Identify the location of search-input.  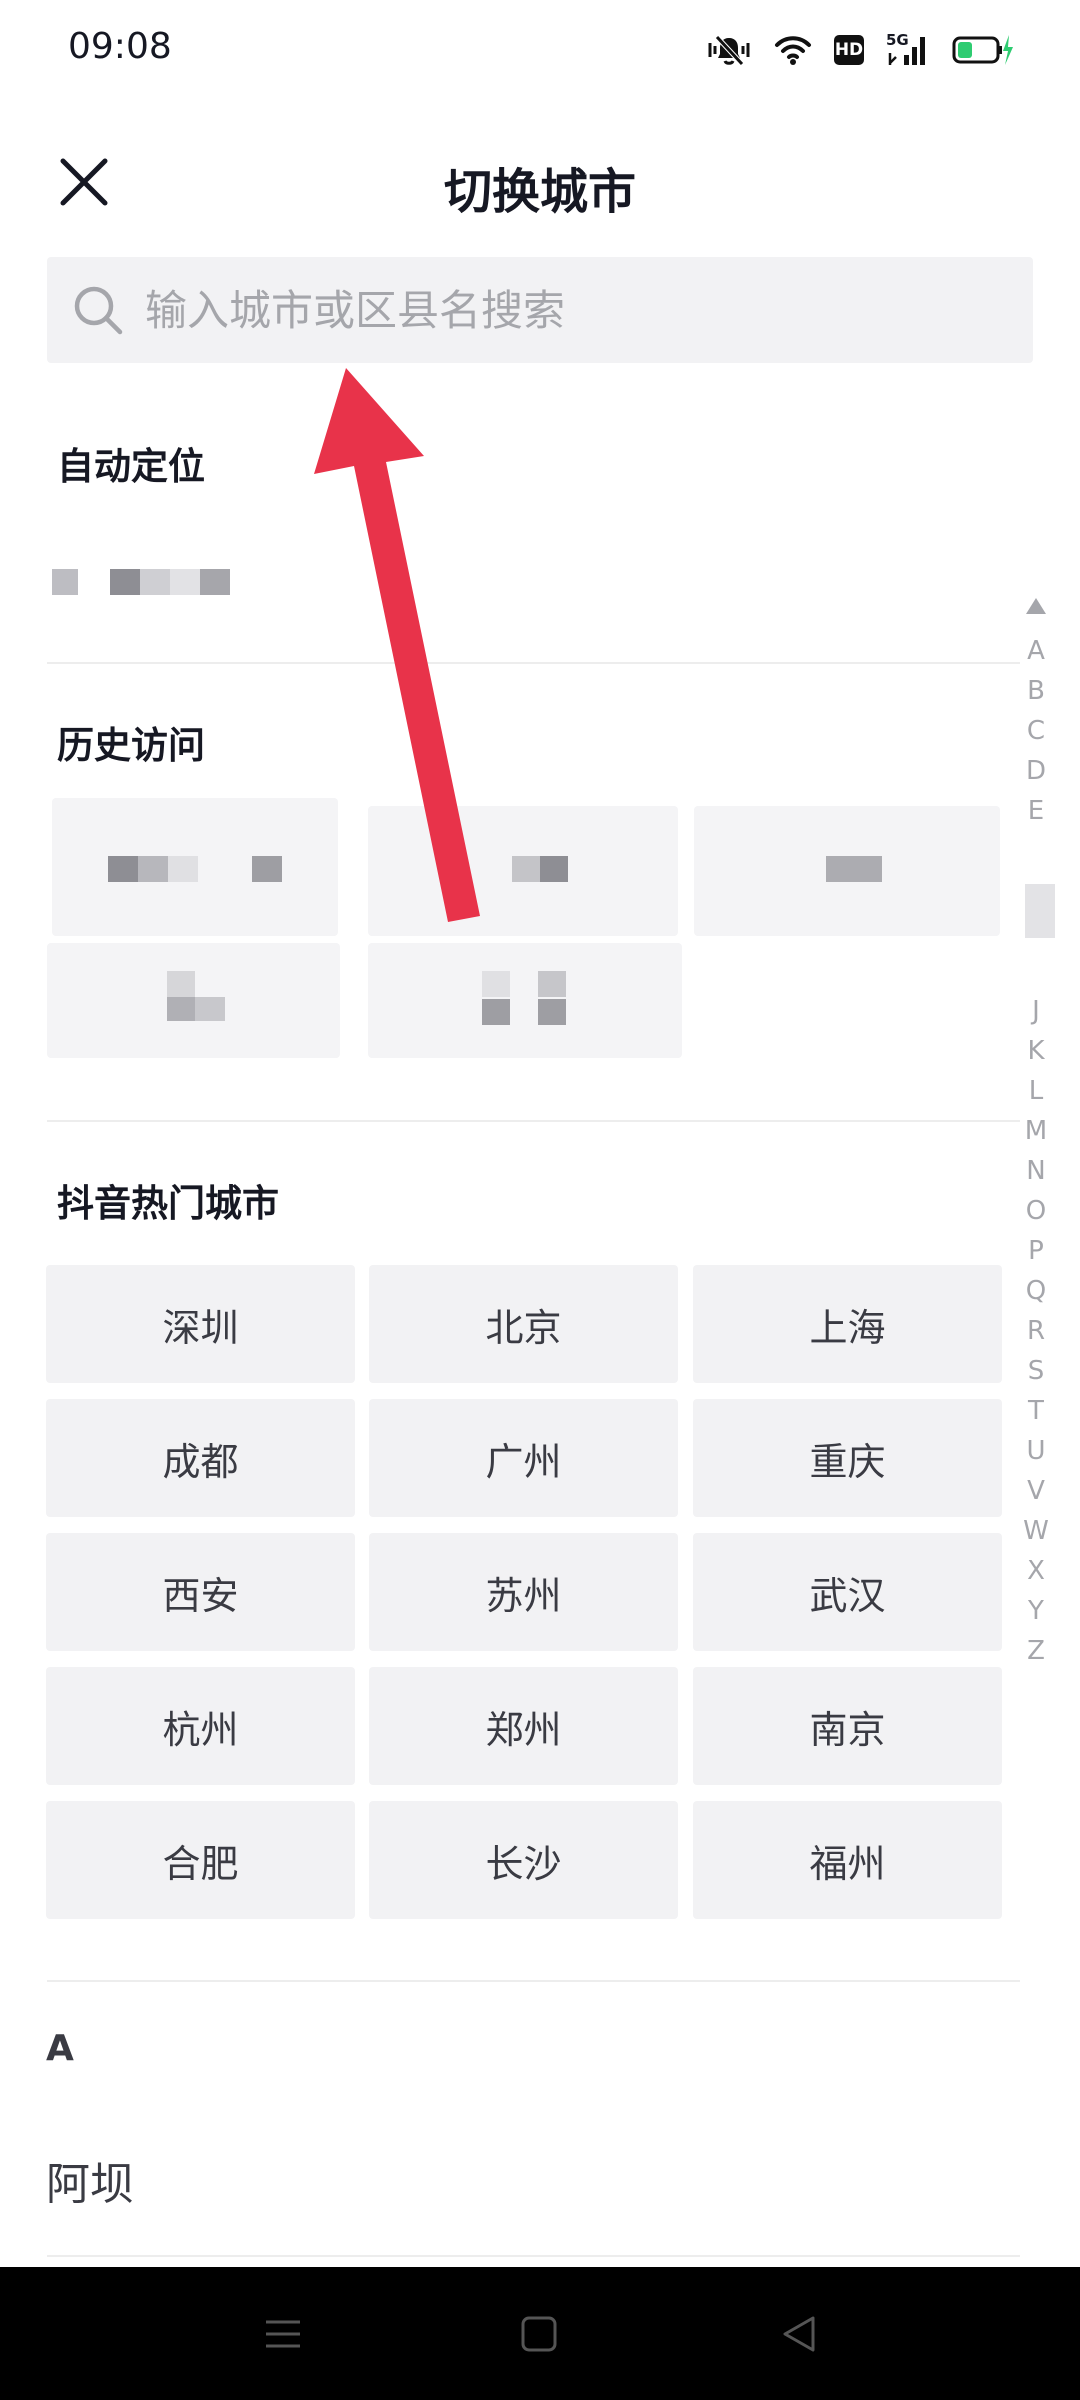
(575, 310).